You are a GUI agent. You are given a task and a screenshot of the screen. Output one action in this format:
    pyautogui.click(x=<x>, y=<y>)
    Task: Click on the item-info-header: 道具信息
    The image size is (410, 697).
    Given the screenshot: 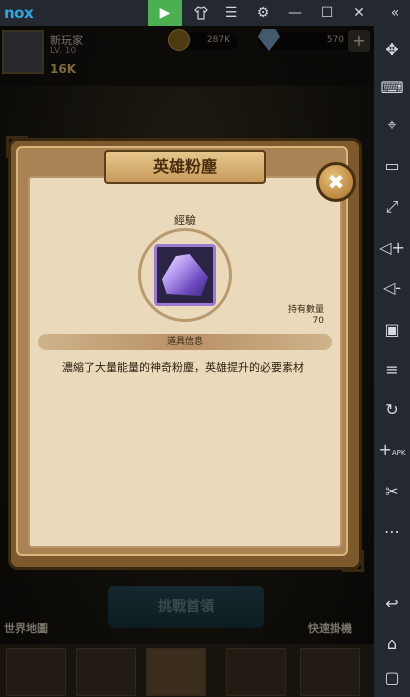 What is the action you would take?
    pyautogui.click(x=185, y=342)
    